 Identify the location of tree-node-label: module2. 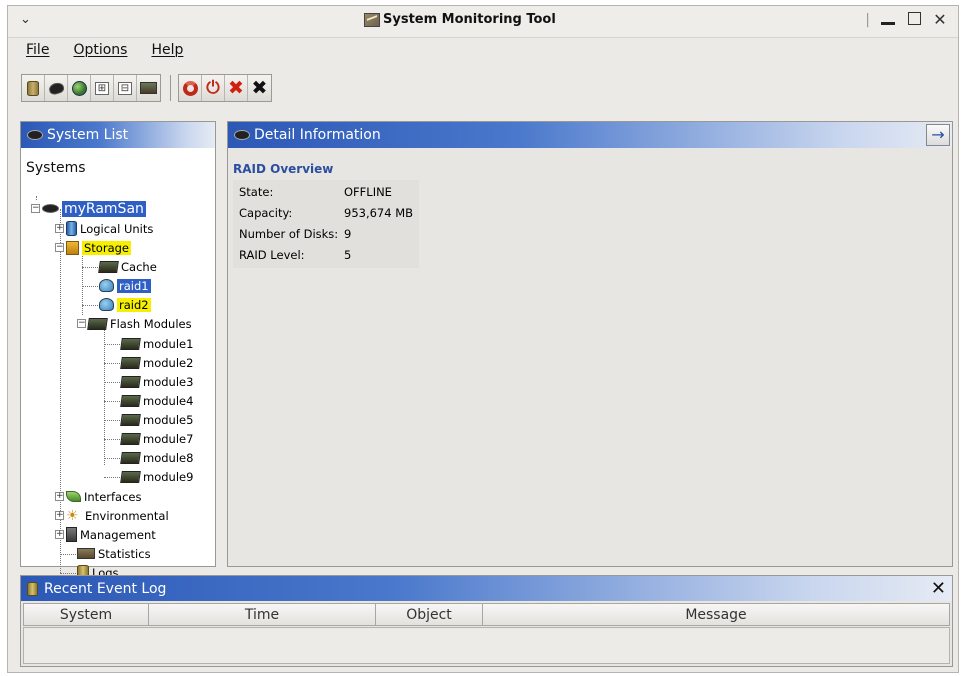
(168, 362).